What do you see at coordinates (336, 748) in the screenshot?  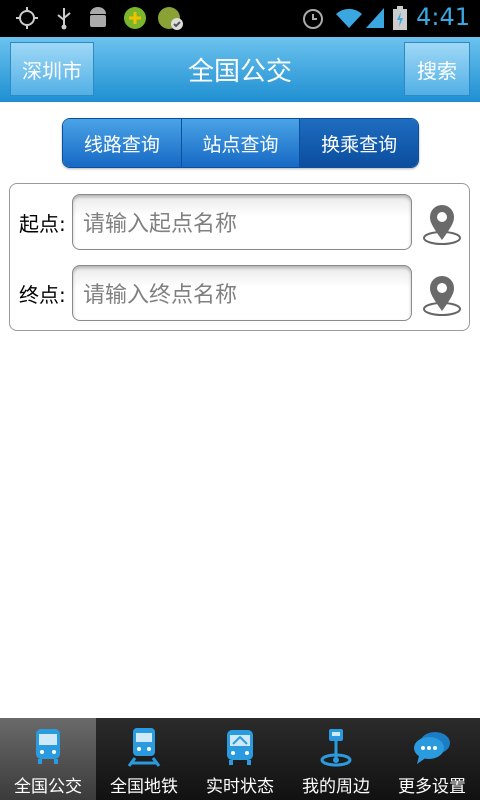 I see `nearby-icon` at bounding box center [336, 748].